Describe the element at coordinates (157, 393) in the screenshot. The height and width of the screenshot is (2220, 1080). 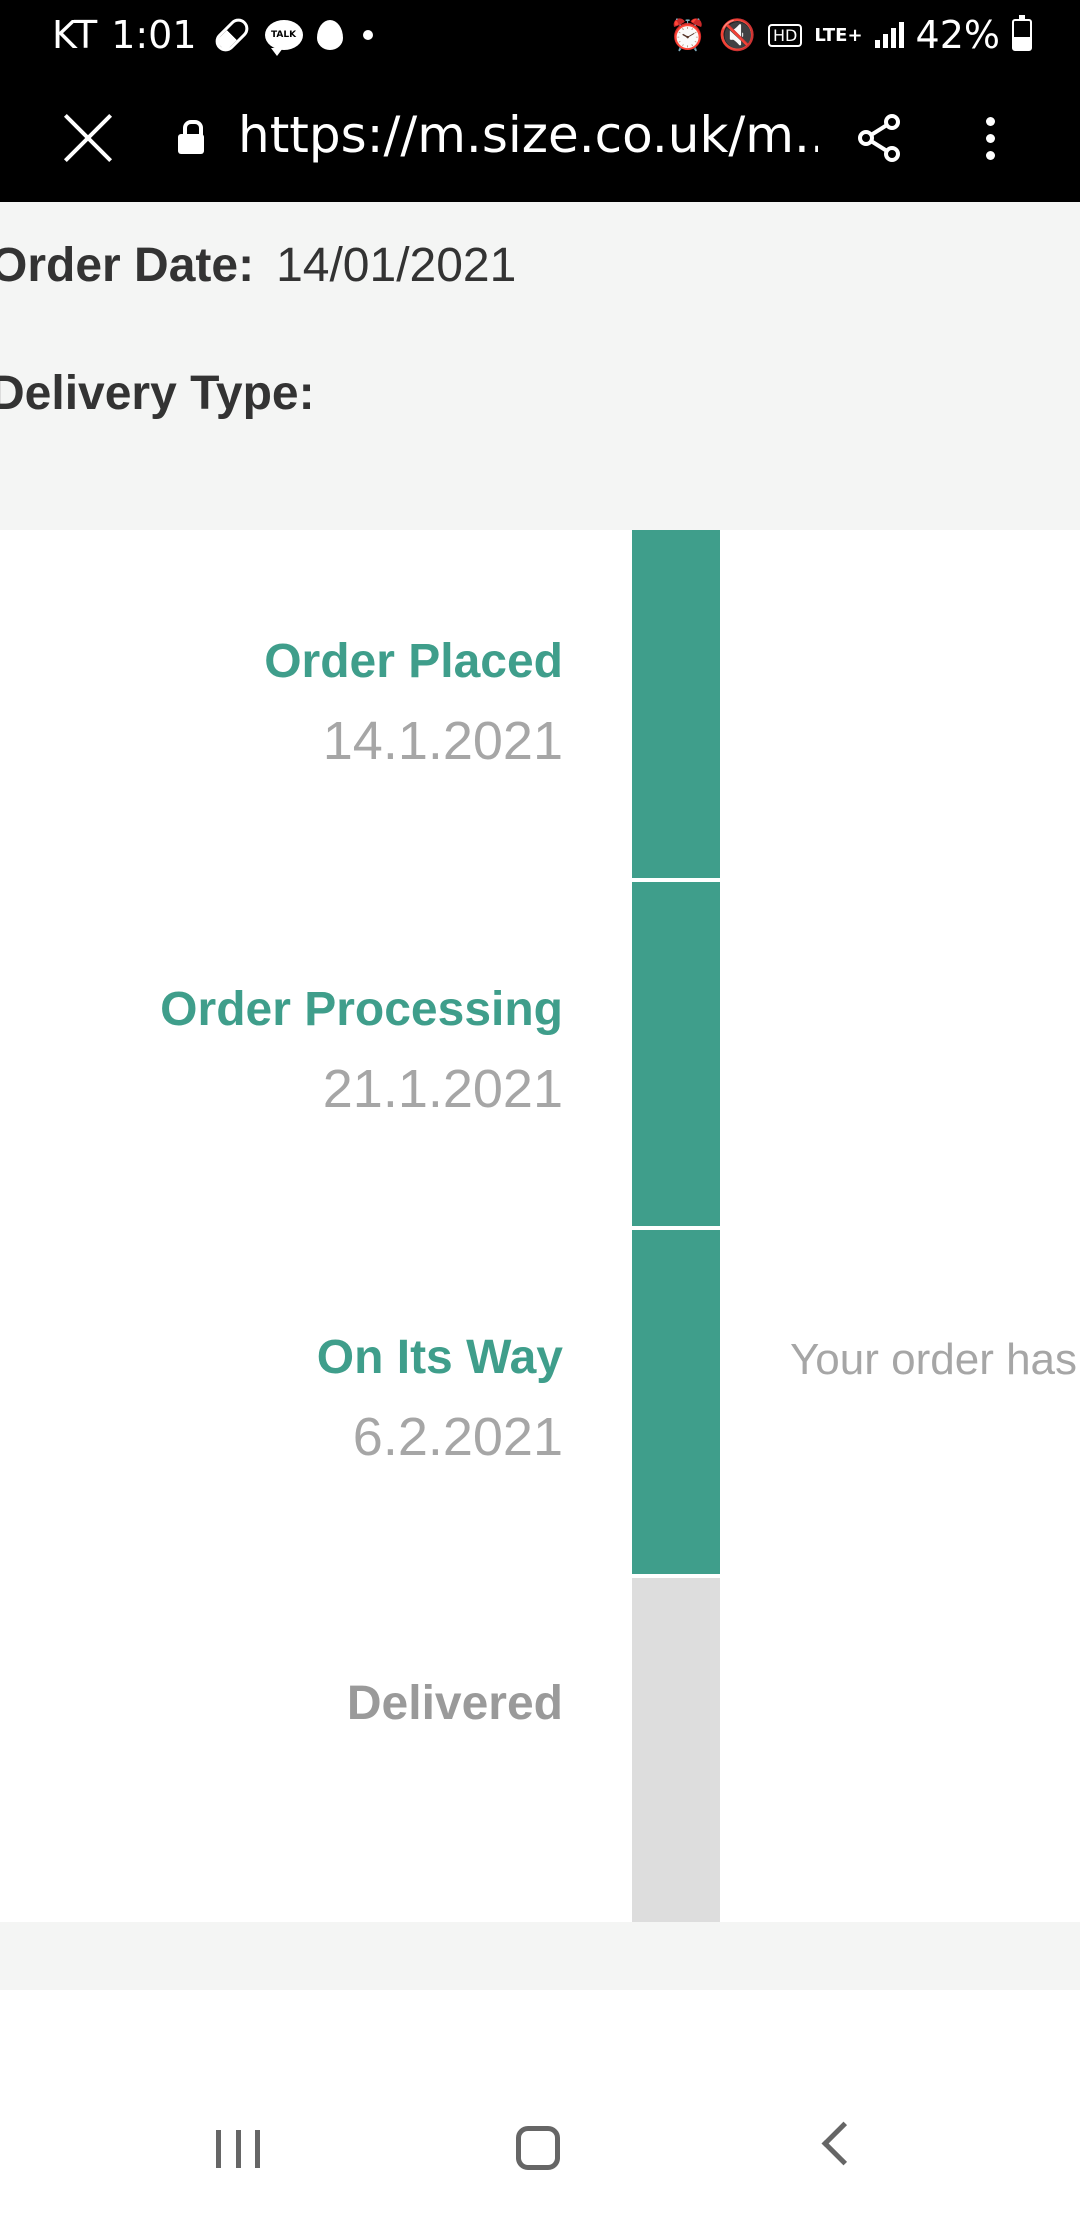
I see `delivery-type-label: Delivery Type:` at that location.